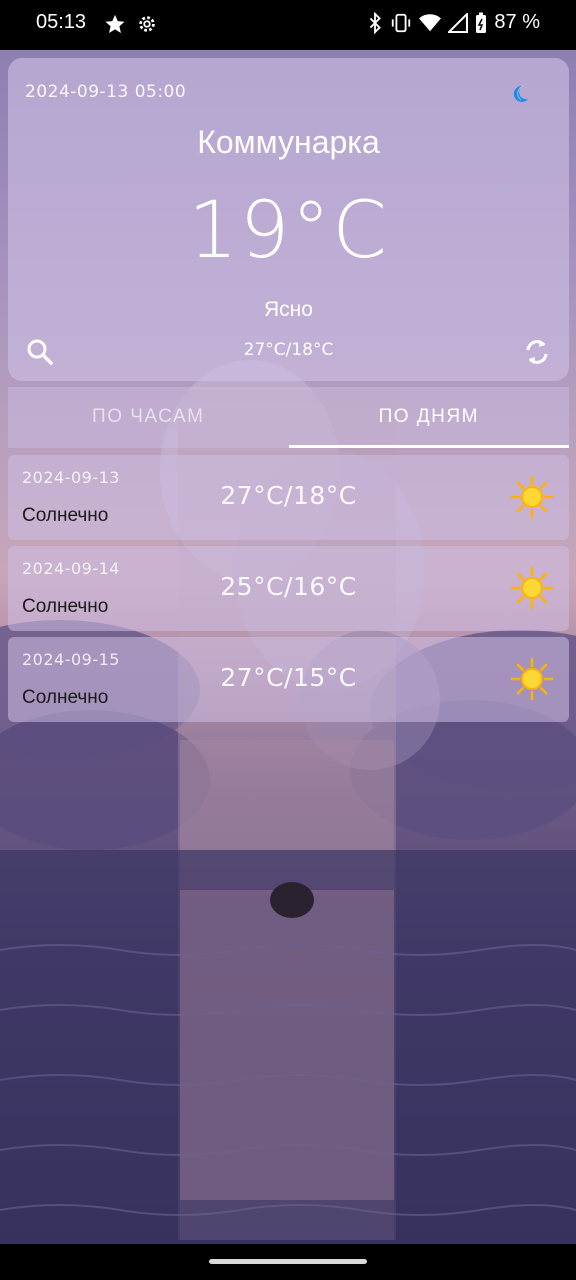 This screenshot has height=1280, width=576. I want to click on current-condition: Ясно, so click(288, 309).